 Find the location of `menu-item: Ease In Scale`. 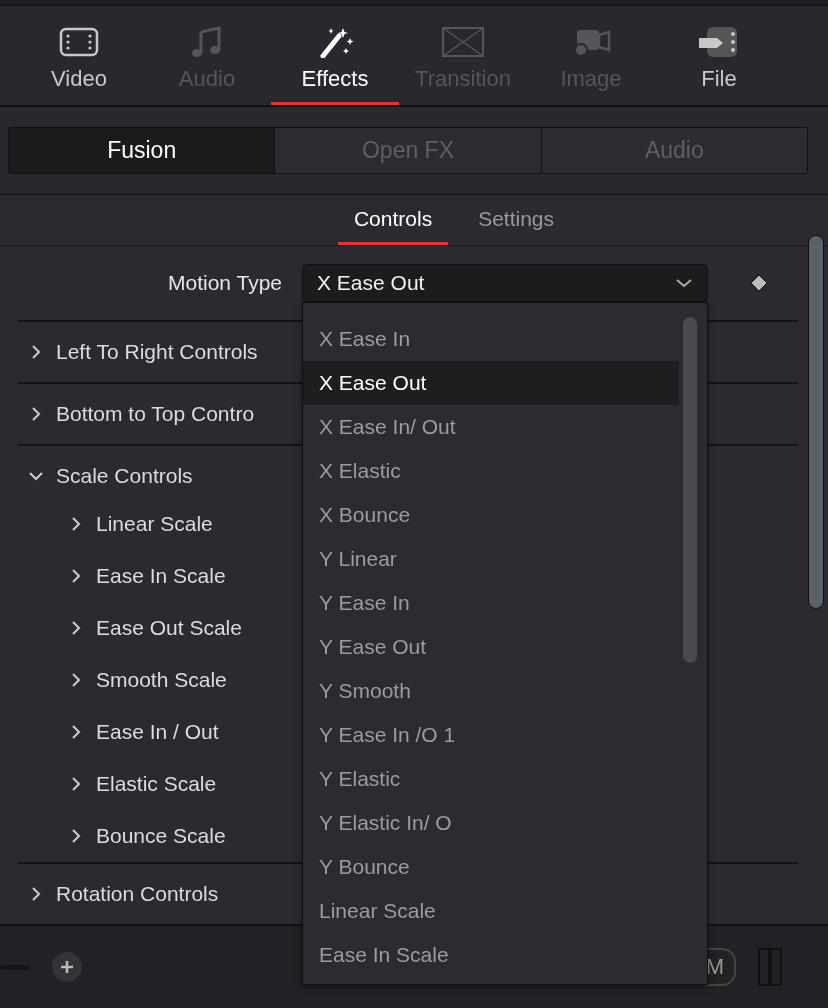

menu-item: Ease In Scale is located at coordinates (491, 955).